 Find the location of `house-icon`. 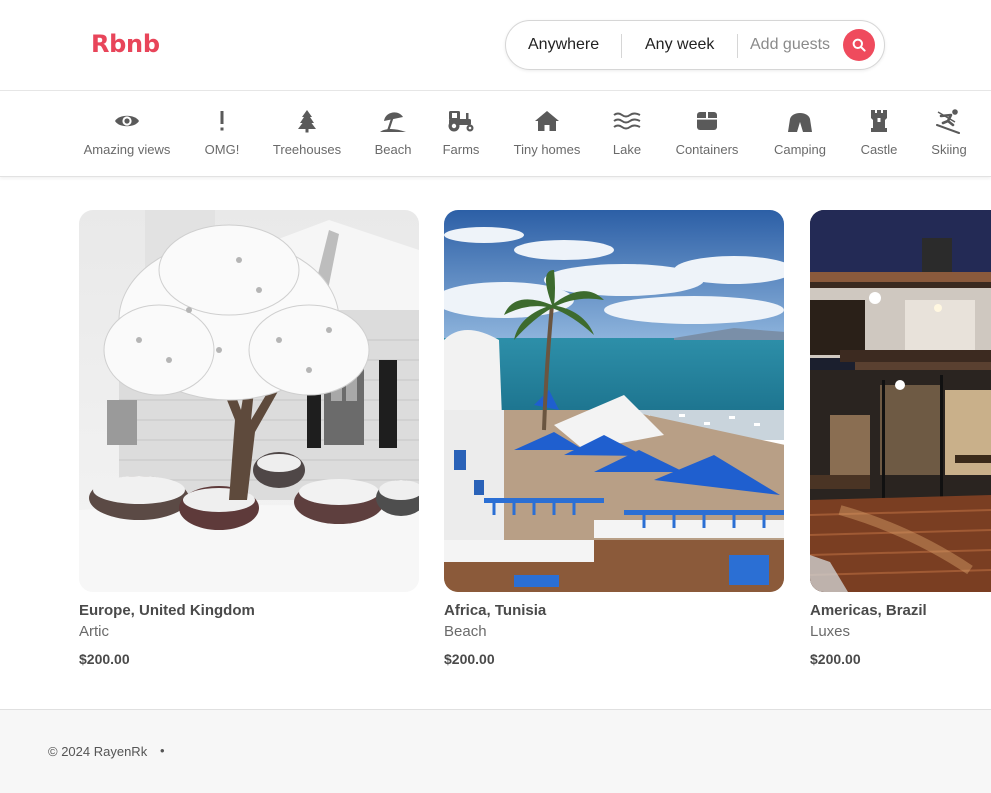

house-icon is located at coordinates (547, 121).